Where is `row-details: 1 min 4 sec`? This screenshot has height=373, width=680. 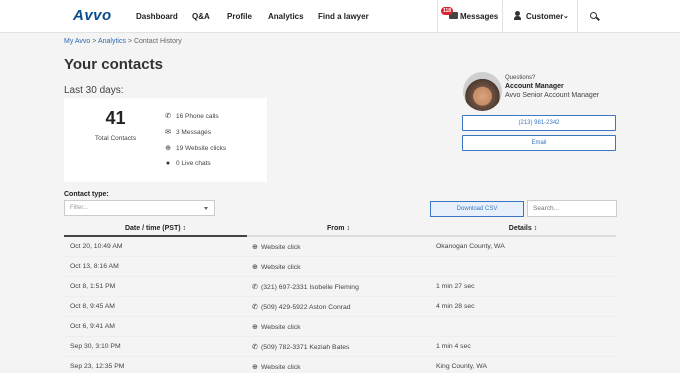
row-details: 1 min 4 sec is located at coordinates (453, 346).